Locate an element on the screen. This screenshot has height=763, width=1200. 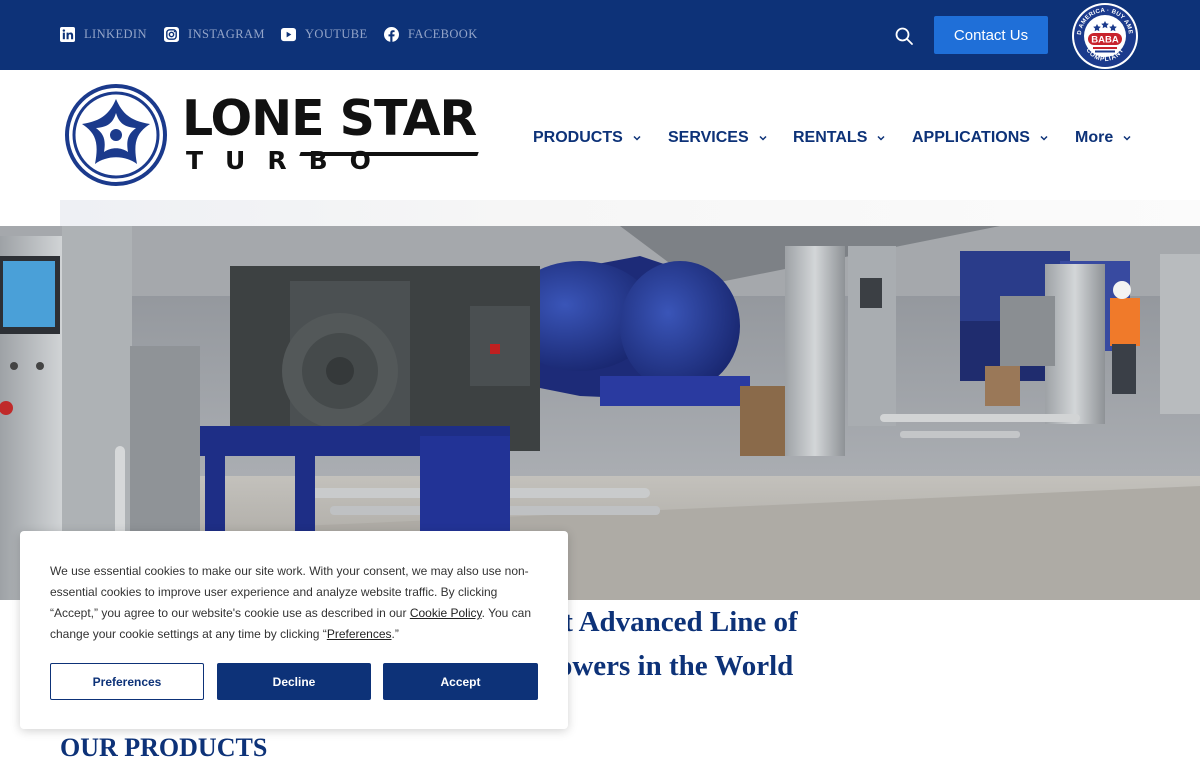
social-link-youtube: YOUTUBE is located at coordinates (324, 34).